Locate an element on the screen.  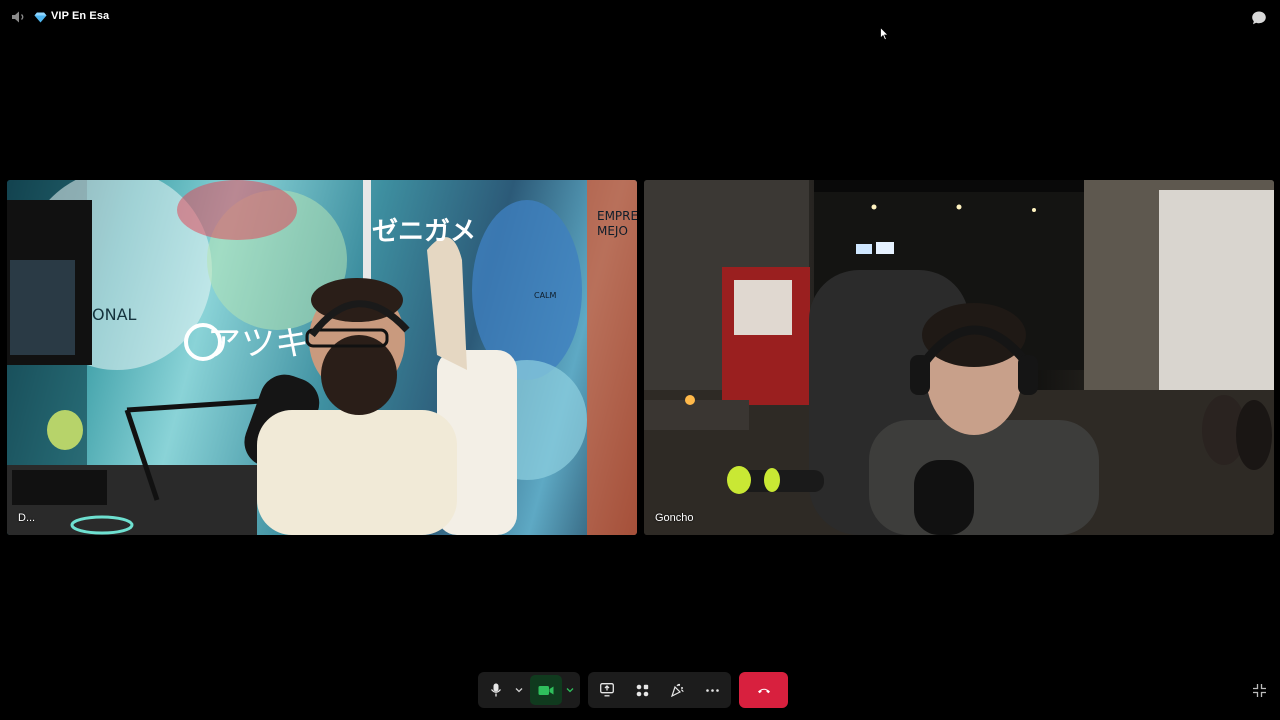
share-screen-icon is located at coordinates (607, 690).